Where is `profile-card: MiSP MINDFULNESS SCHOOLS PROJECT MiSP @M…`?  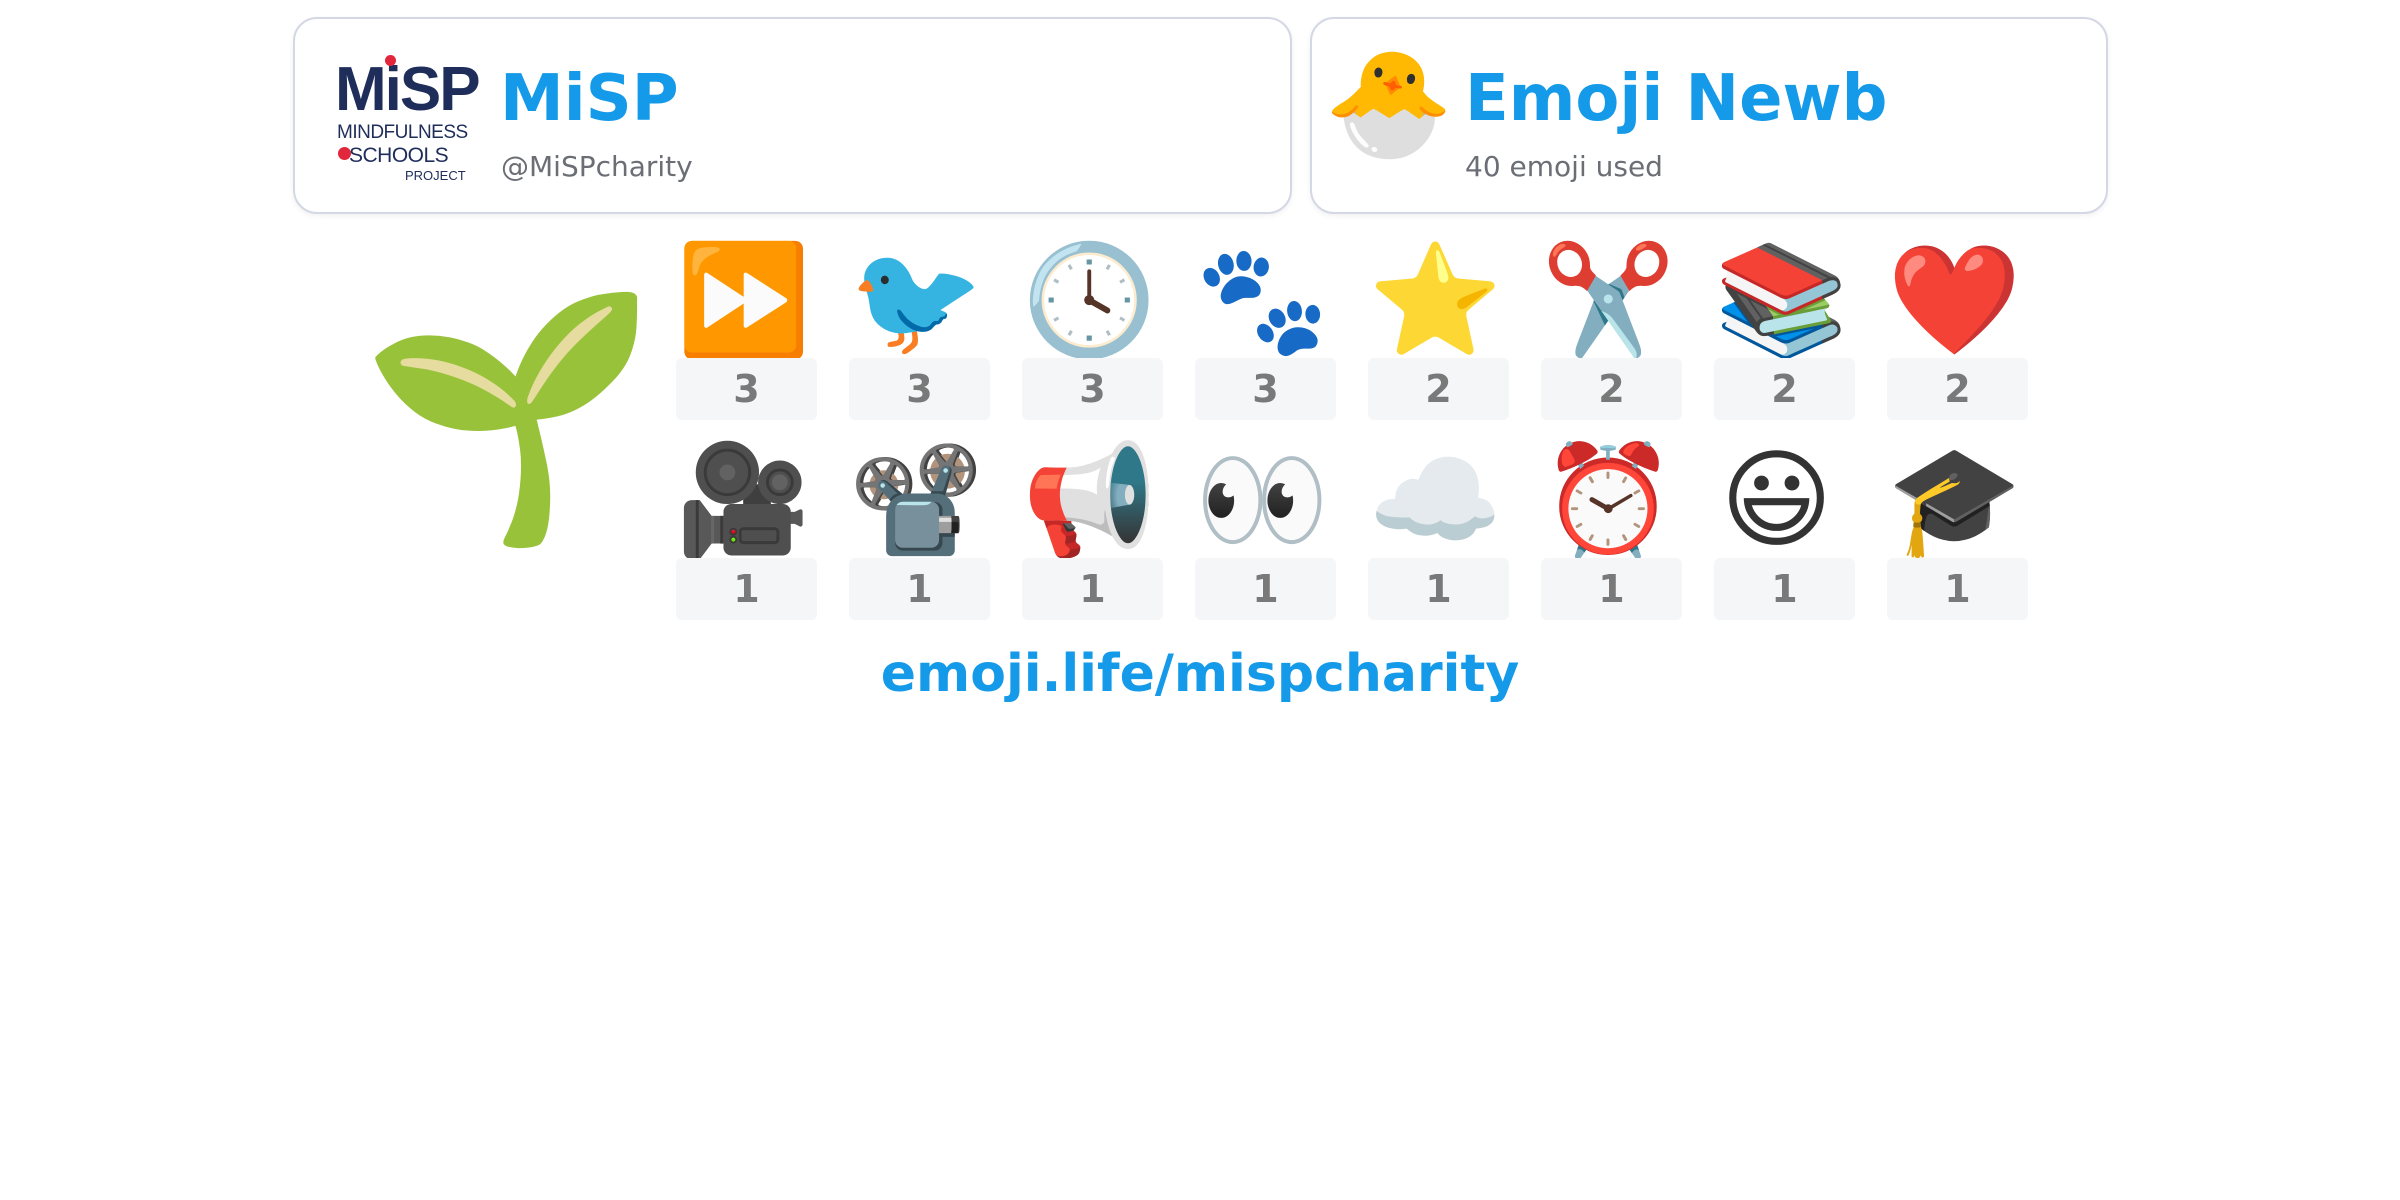
profile-card: MiSP MINDFULNESS SCHOOLS PROJECT MiSP @M… is located at coordinates (792, 115).